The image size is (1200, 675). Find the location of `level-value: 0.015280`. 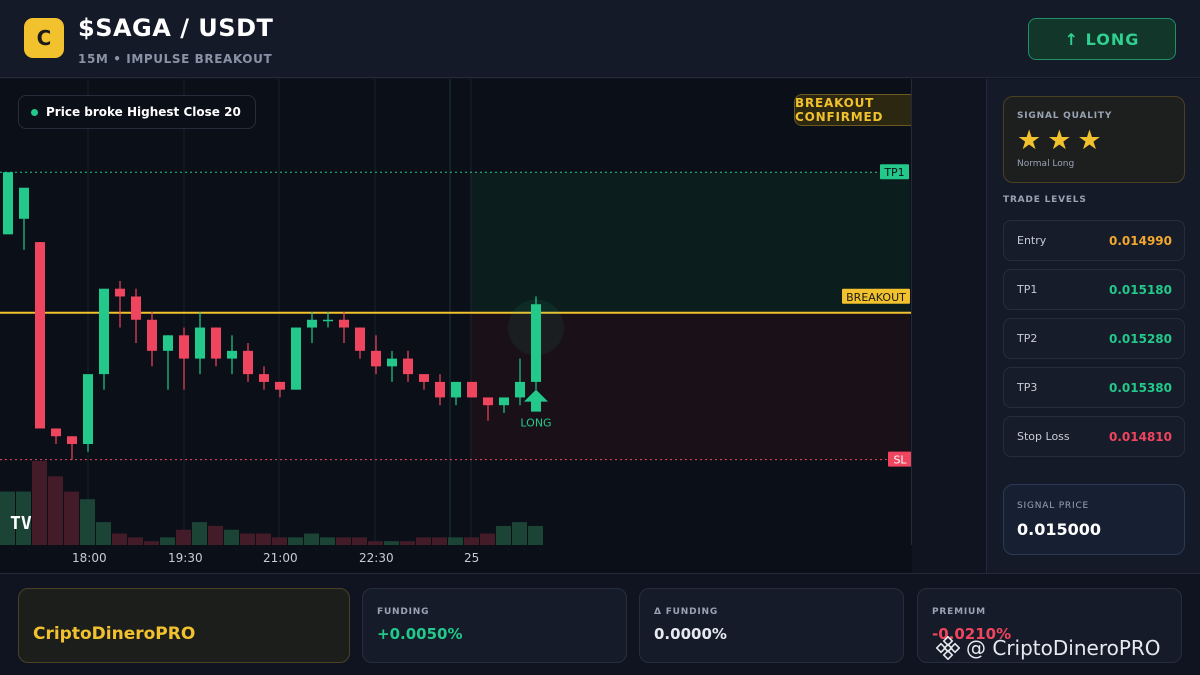

level-value: 0.015280 is located at coordinates (1140, 339).